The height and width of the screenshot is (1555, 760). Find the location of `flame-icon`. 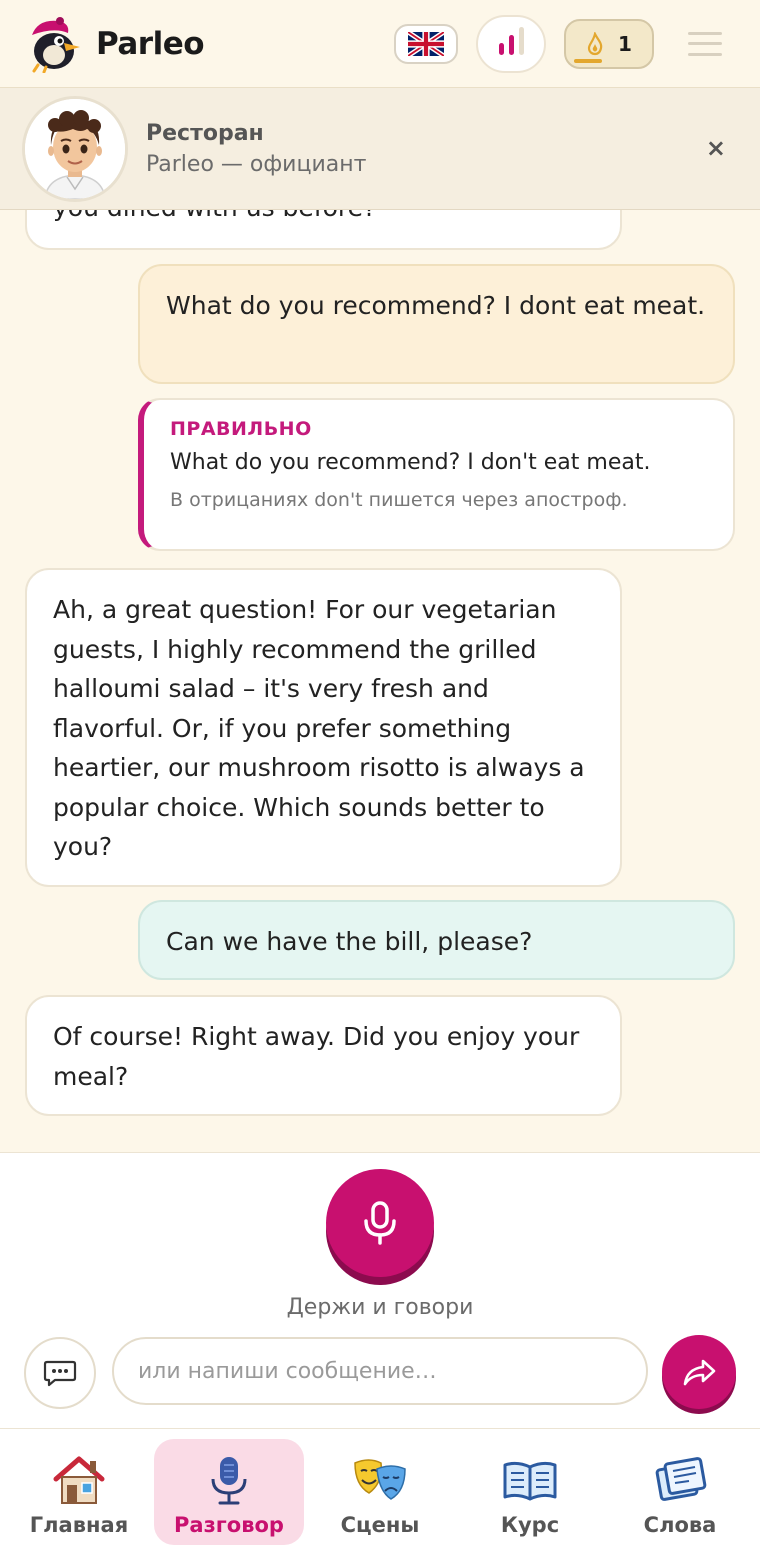

flame-icon is located at coordinates (595, 43).